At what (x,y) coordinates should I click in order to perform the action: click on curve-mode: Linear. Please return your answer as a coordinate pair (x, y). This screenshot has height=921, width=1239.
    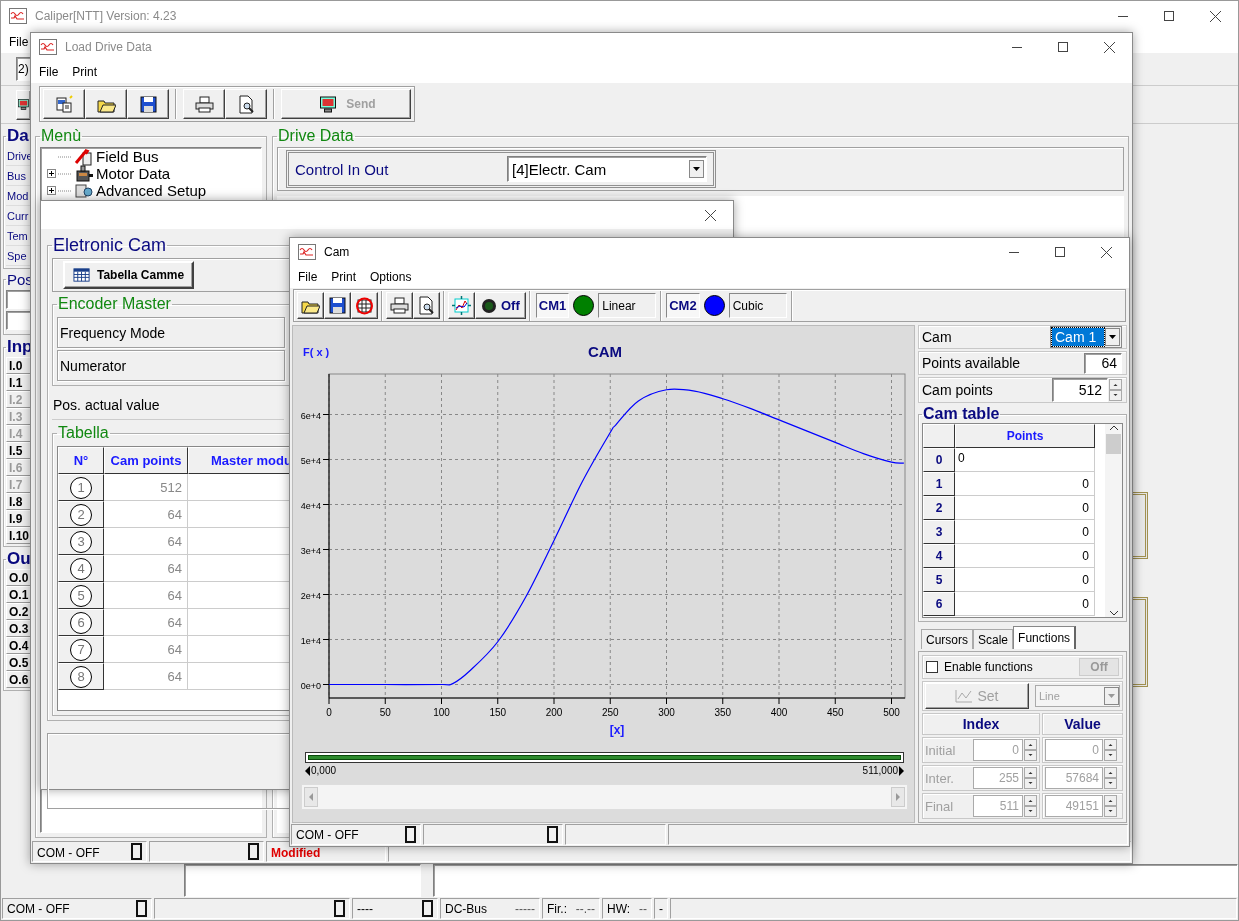
    Looking at the image, I should click on (627, 305).